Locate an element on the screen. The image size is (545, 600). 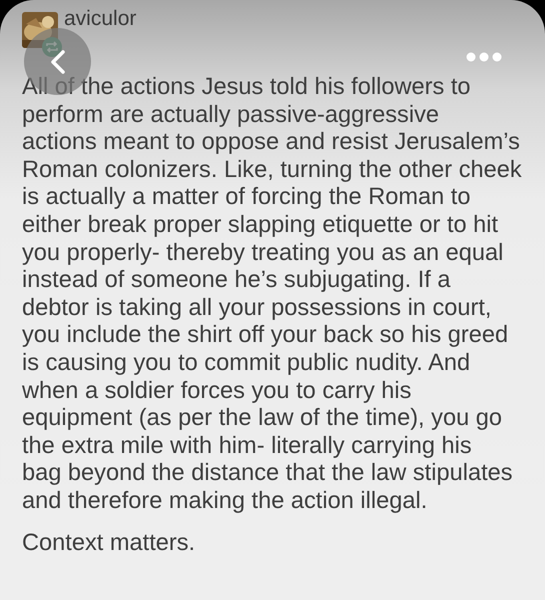
username: aviculor is located at coordinates (100, 19).